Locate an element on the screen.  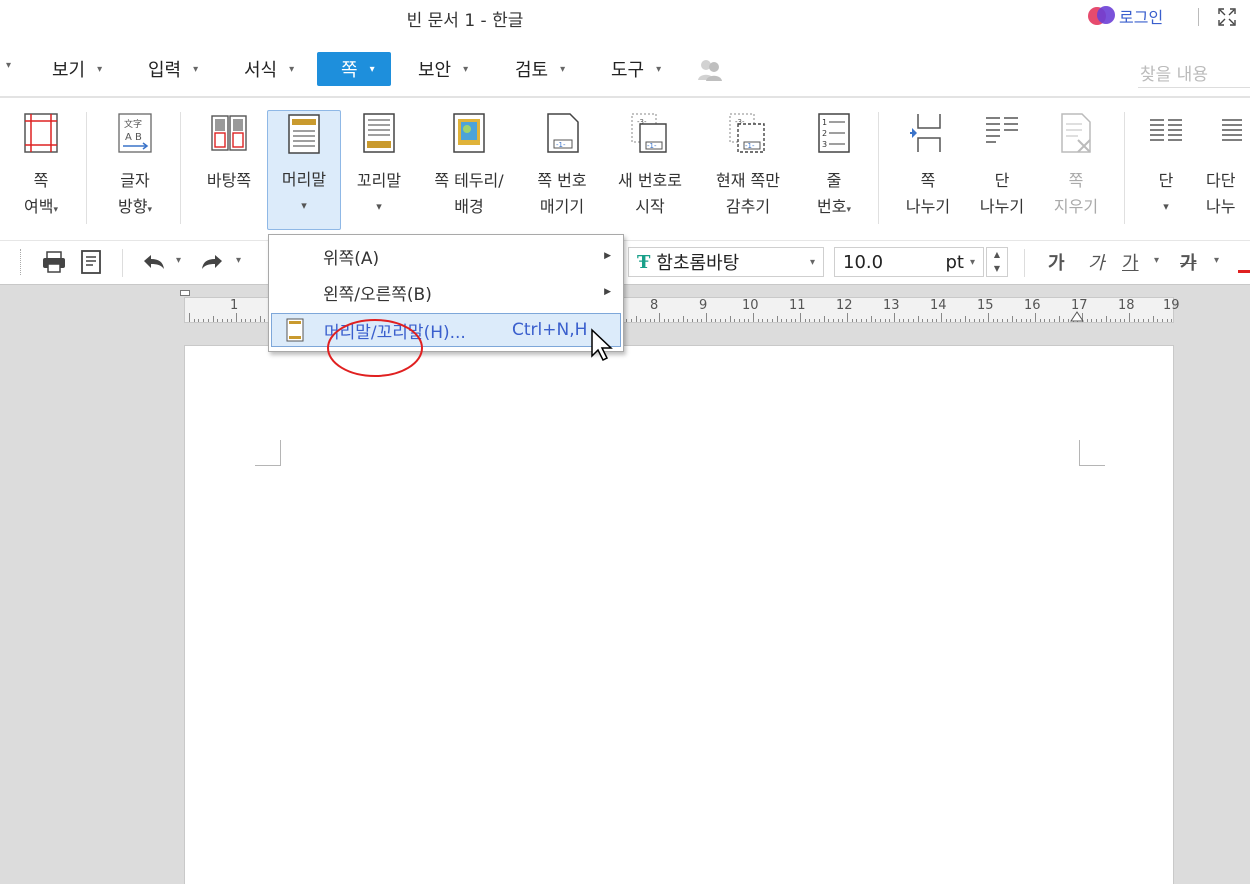
svg-text: 文字 is located at coordinates (133, 124).